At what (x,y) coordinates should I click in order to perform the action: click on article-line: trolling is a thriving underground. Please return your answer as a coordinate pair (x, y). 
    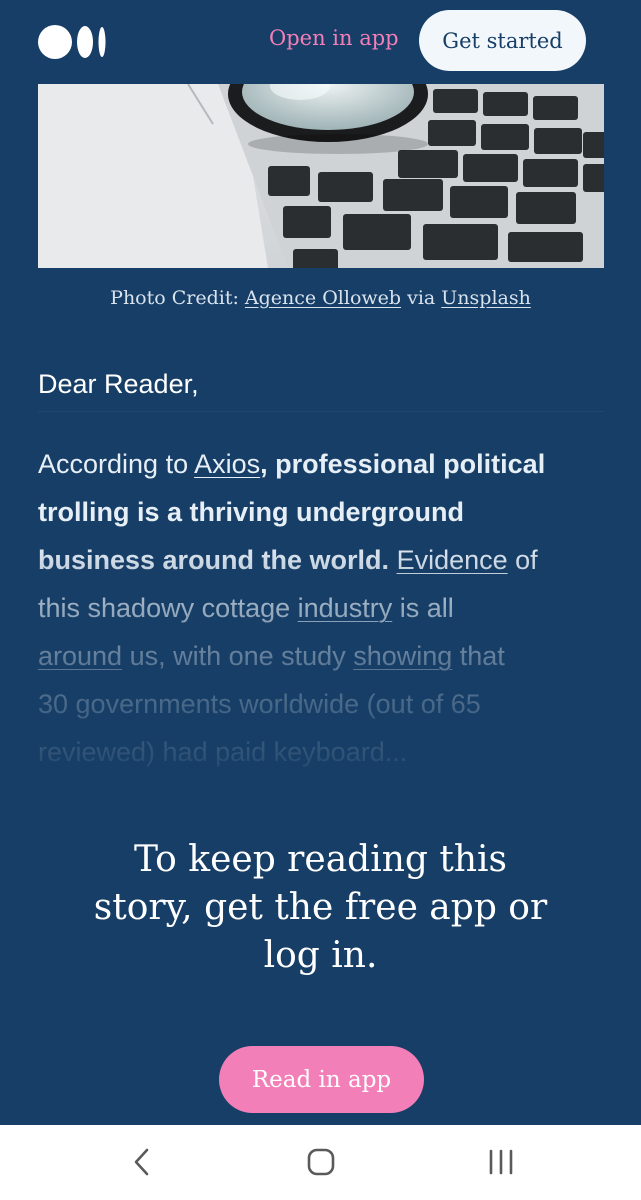
    Looking at the image, I should click on (321, 512).